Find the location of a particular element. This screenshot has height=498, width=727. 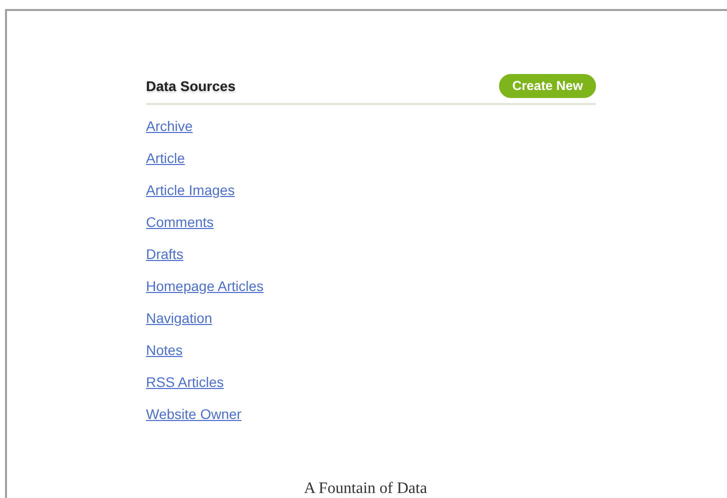

source-link: Archive is located at coordinates (169, 126).